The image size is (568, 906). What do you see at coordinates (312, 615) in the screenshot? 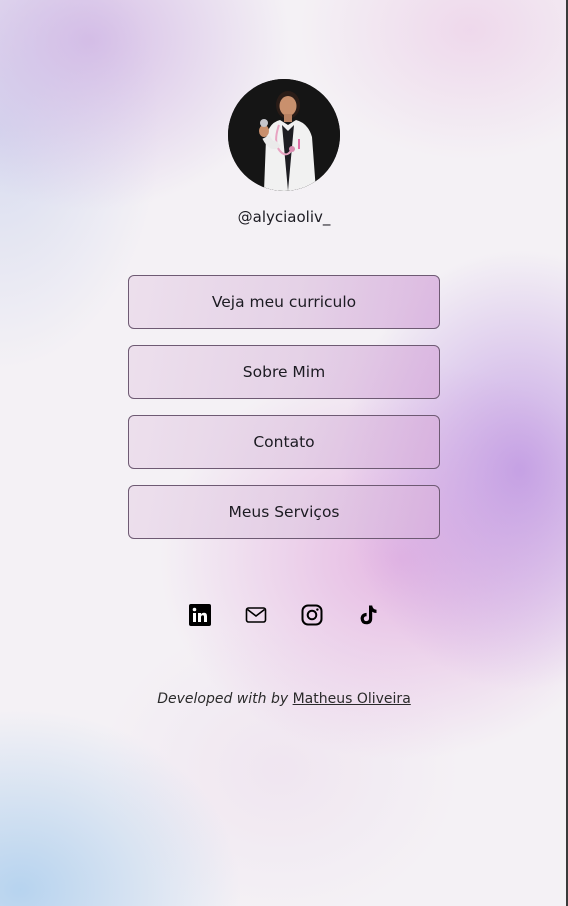
I see `instagram-icon` at bounding box center [312, 615].